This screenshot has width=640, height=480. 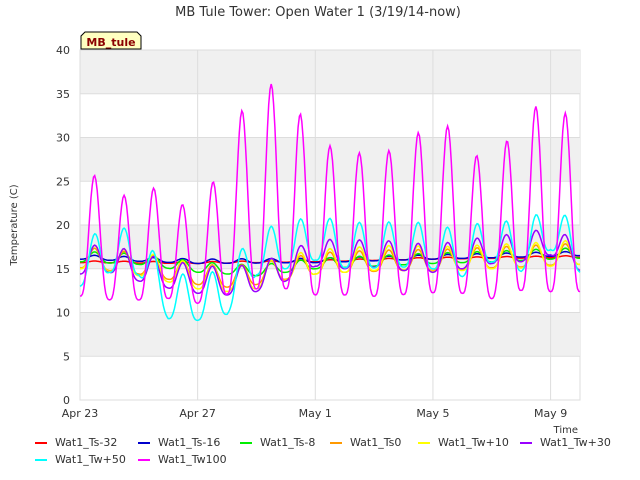 What do you see at coordinates (86, 442) in the screenshot?
I see `legend-label: Wat1_Ts-32` at bounding box center [86, 442].